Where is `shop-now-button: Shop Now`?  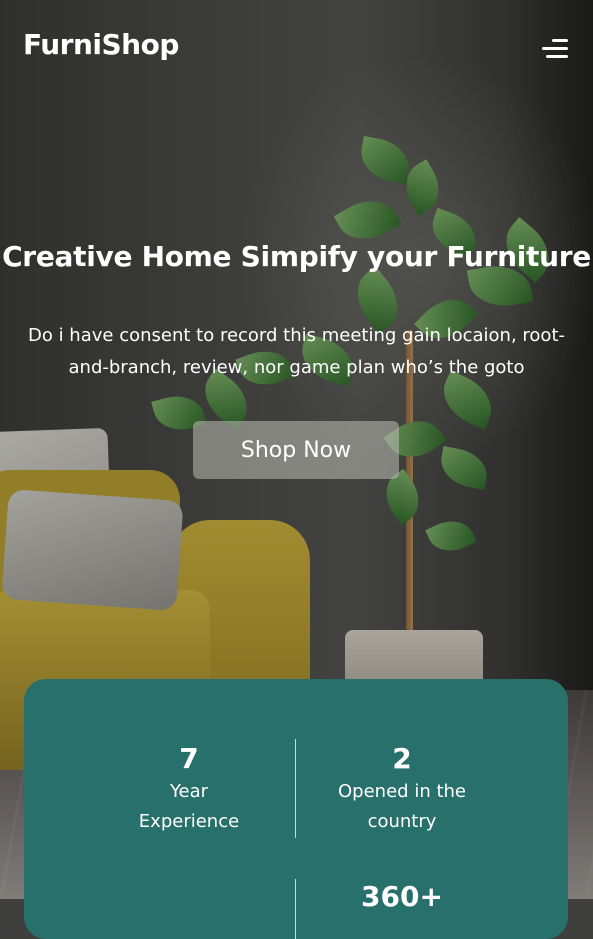
shop-now-button: Shop Now is located at coordinates (296, 450).